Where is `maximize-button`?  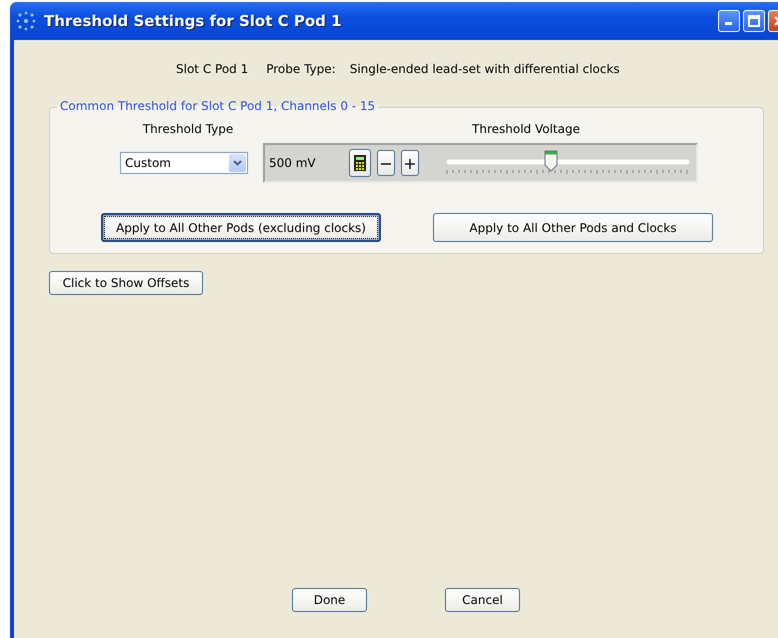
maximize-button is located at coordinates (754, 21).